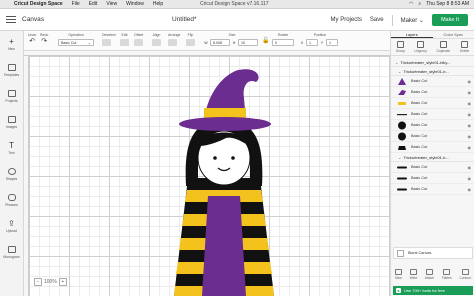 This screenshot has height=296, width=474. Describe the element at coordinates (332, 42) in the screenshot. I see `y-input: 1` at that location.